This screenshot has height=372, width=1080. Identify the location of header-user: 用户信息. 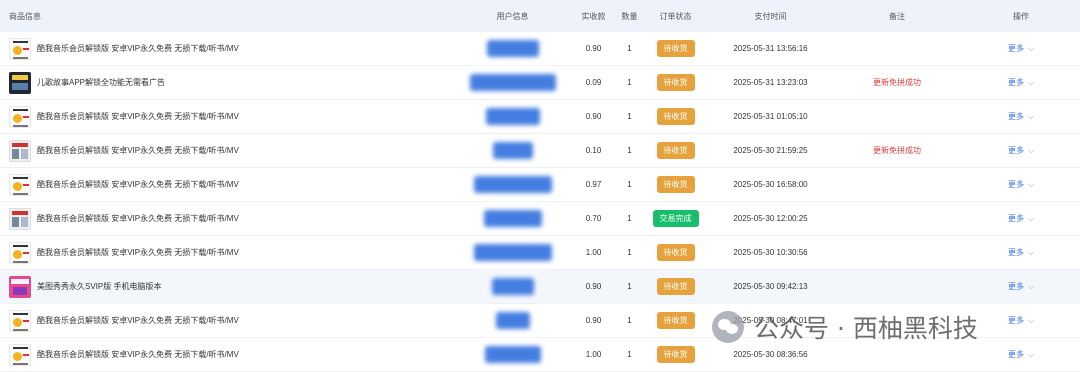
(512, 16).